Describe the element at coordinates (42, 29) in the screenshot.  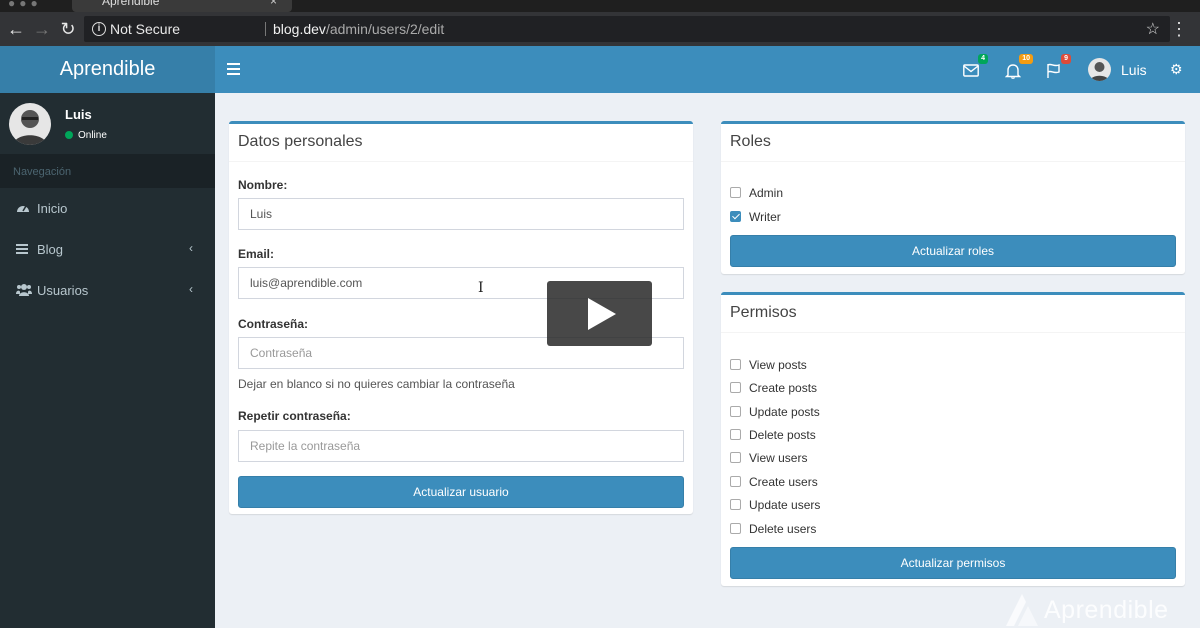
I see `forward-arrow-icon: →` at that location.